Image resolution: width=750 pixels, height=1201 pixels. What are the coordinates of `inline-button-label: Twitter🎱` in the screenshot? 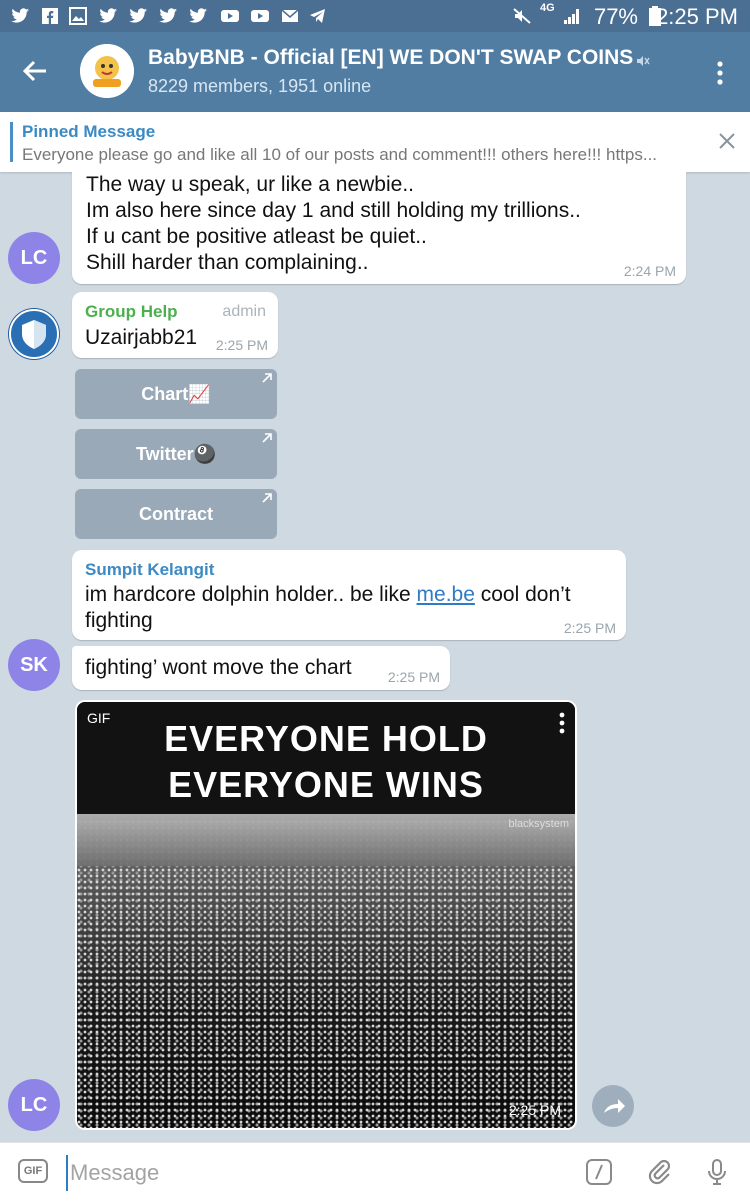 It's located at (176, 453).